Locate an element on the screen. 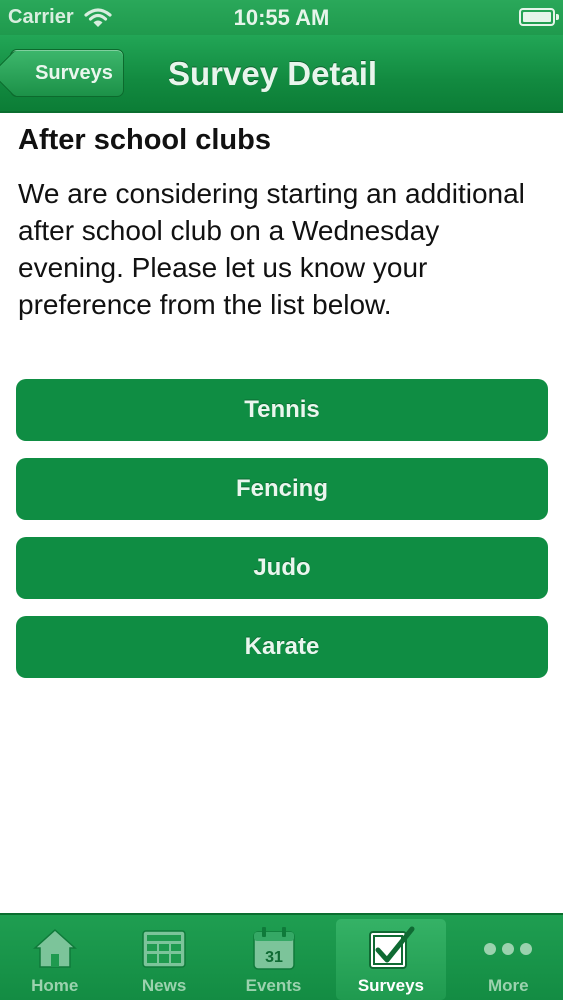 The width and height of the screenshot is (563, 1000). tab-more-label: More is located at coordinates (508, 985).